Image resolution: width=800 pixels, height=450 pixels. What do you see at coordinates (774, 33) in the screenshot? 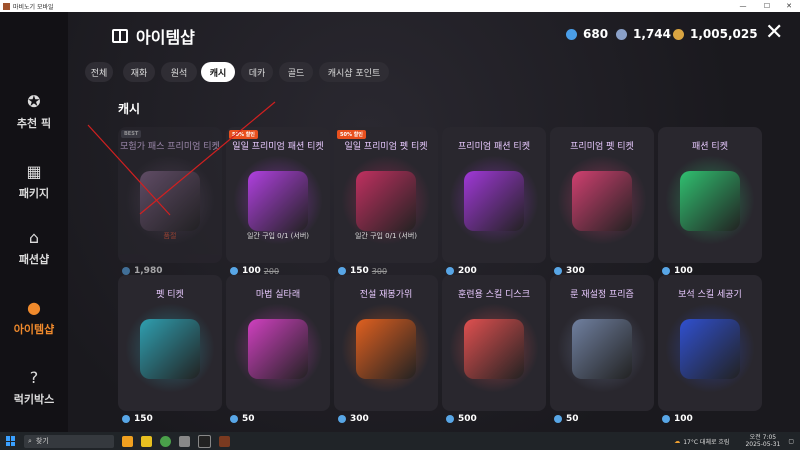
I see `close-icon: ✕` at bounding box center [774, 33].